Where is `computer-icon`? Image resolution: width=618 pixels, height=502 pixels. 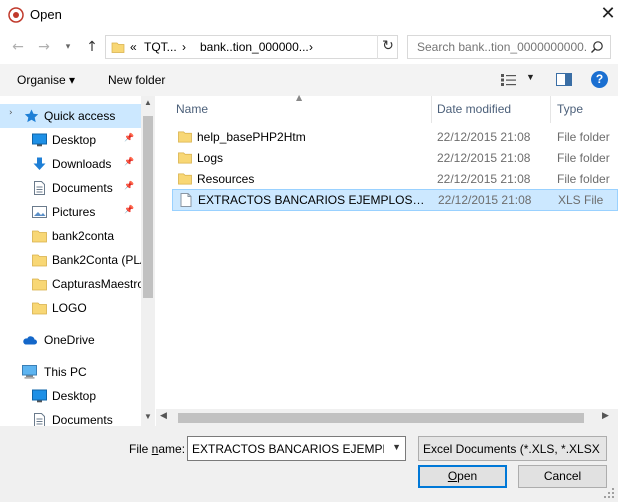 computer-icon is located at coordinates (29, 372).